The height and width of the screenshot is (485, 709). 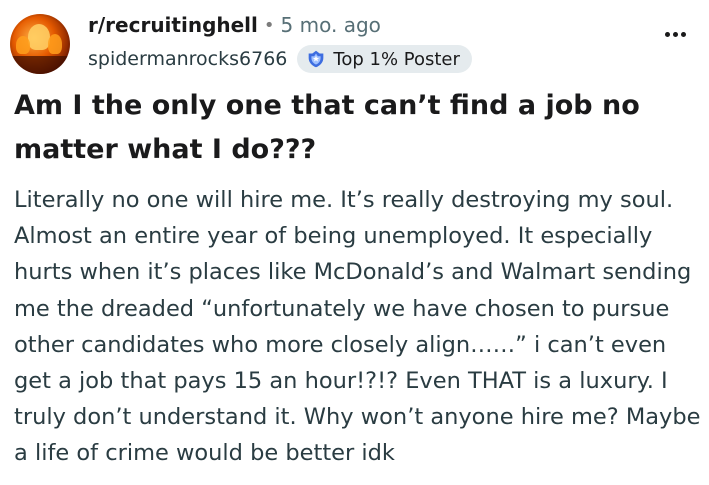 I want to click on badge-label: Top 1% Poster, so click(x=396, y=59).